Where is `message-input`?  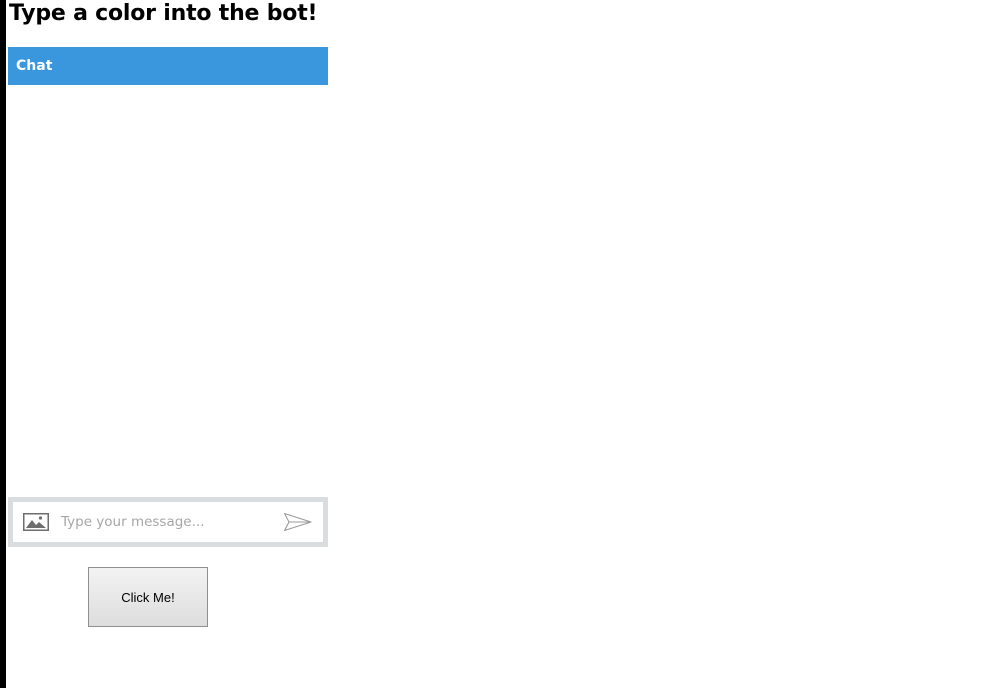
message-input is located at coordinates (171, 522).